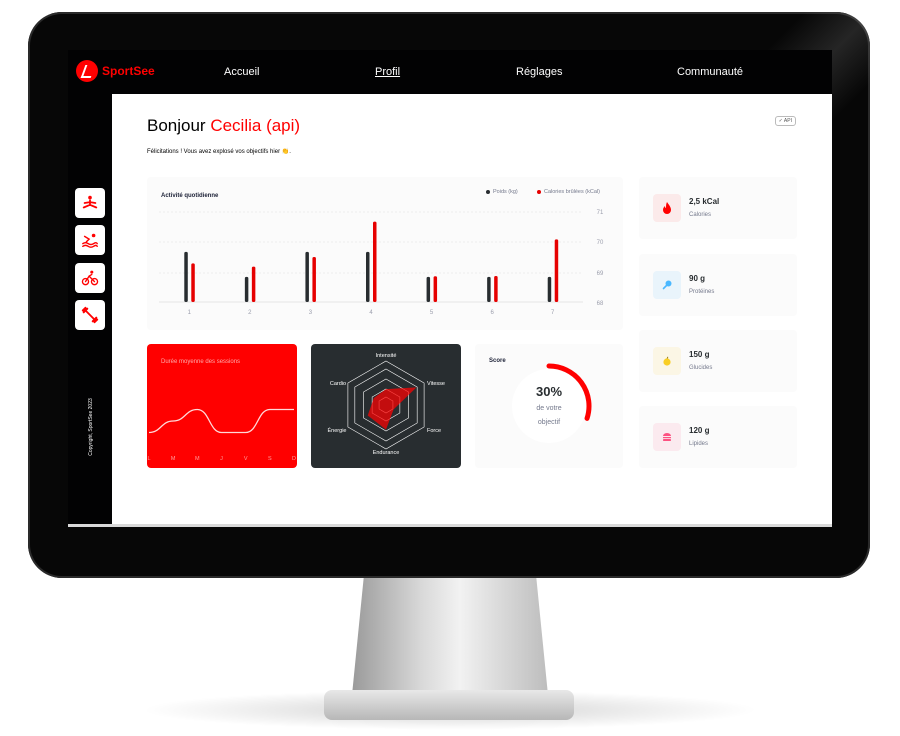  I want to click on dumbbell-button, so click(90, 315).